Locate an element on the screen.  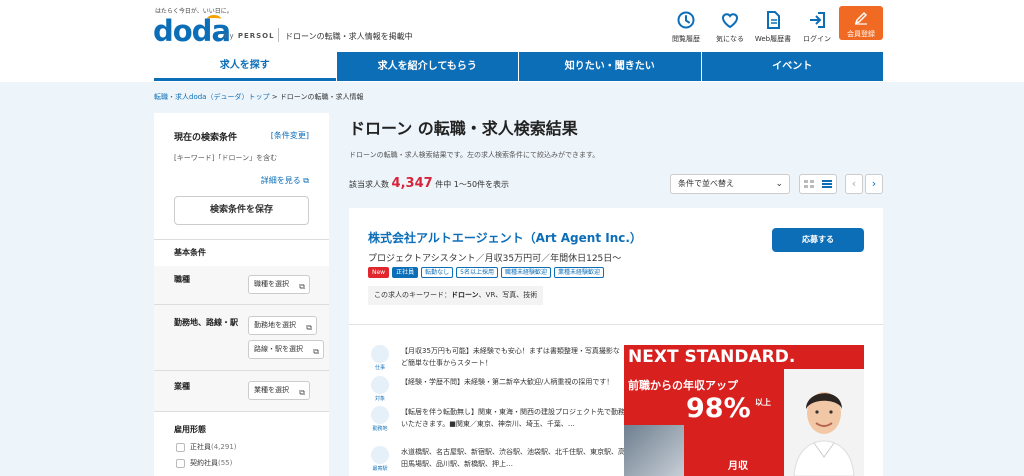
register-button: 会員登録 is located at coordinates (861, 23).